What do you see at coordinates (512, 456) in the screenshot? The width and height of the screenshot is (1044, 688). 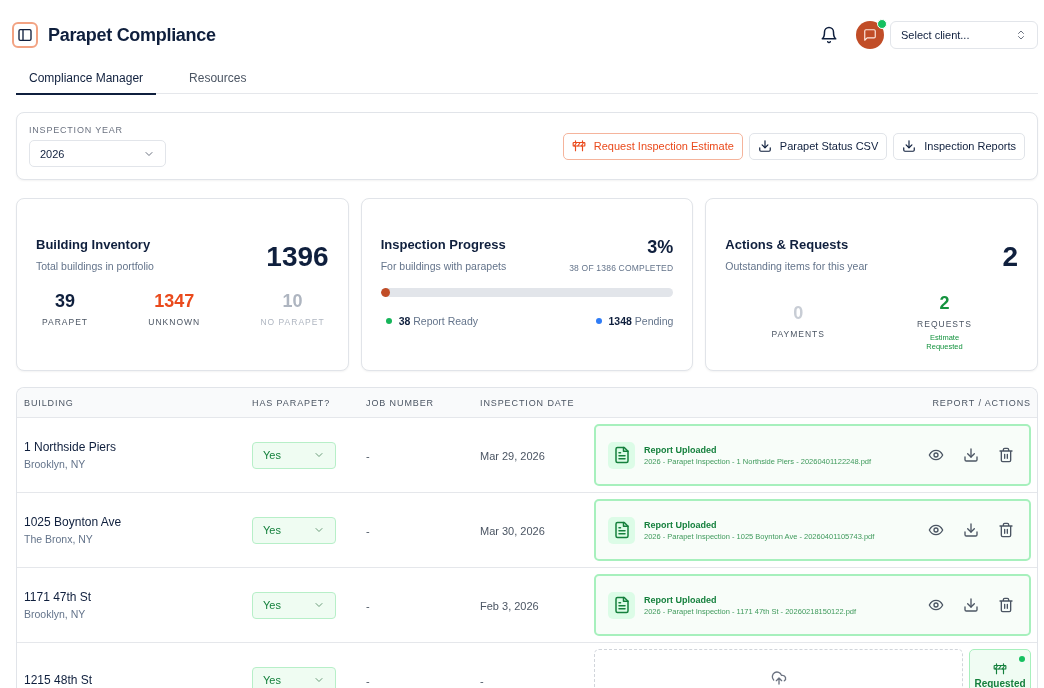 I see `inspection-date: Mar 29, 2026` at bounding box center [512, 456].